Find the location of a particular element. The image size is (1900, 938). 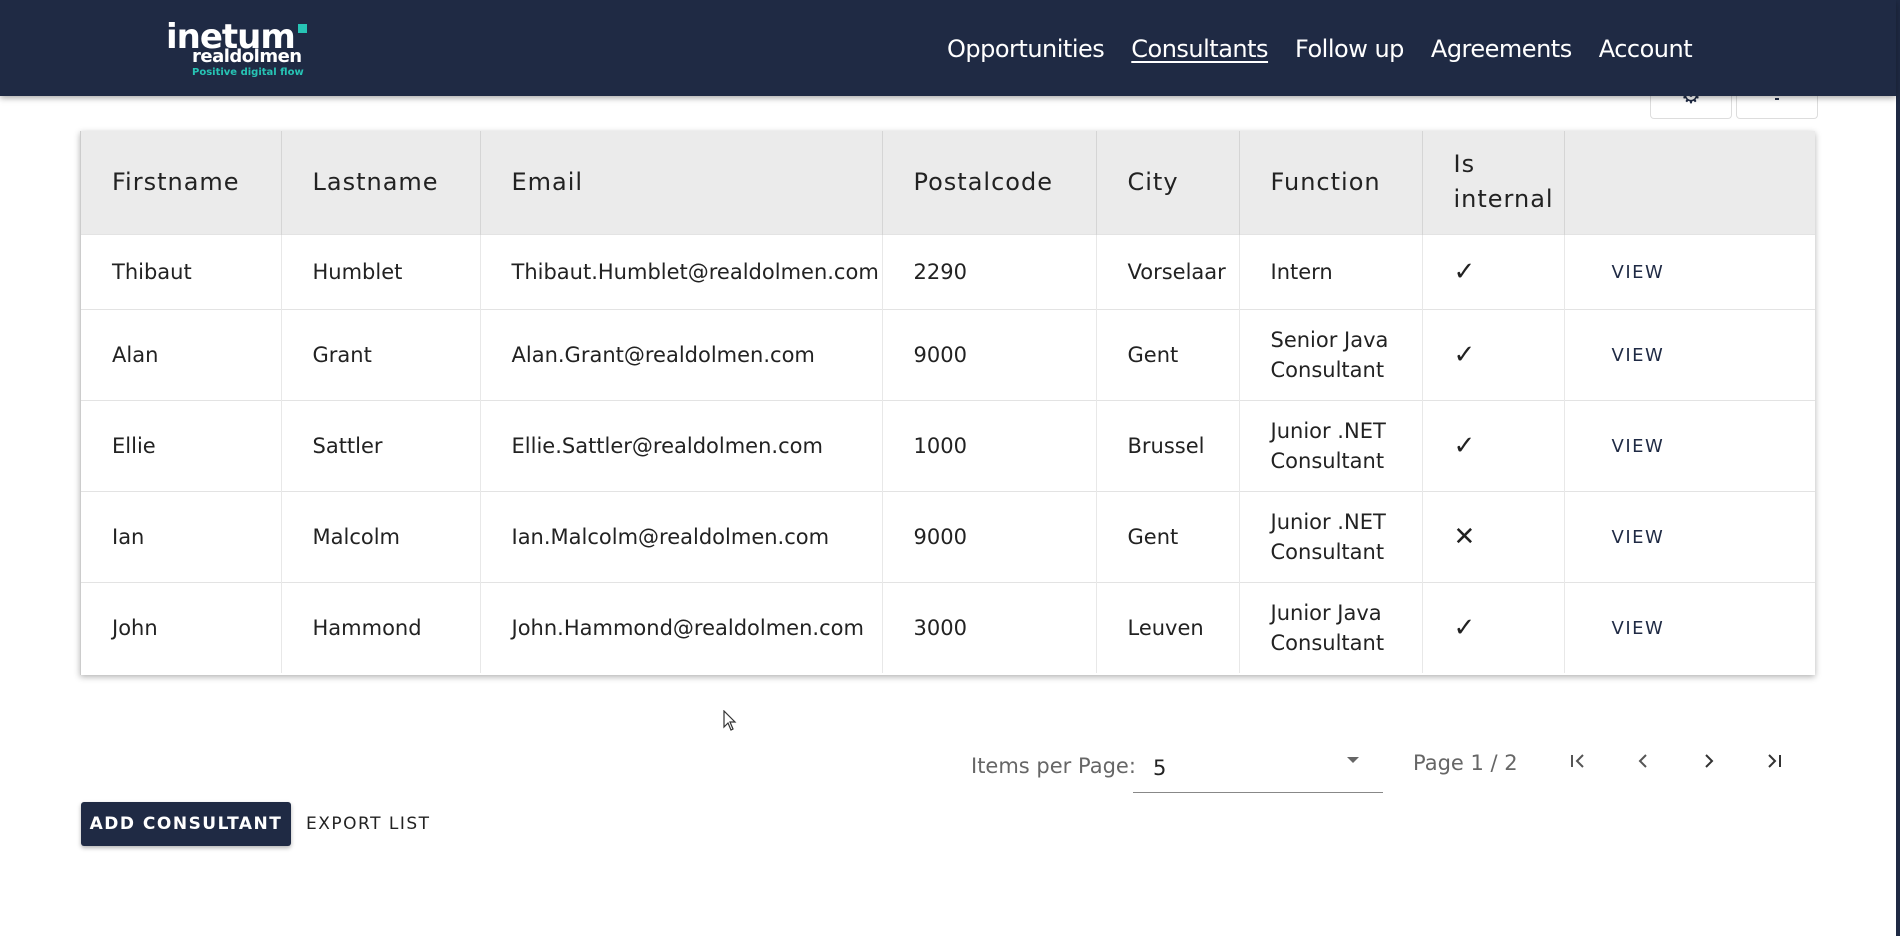

first-page-icon is located at coordinates (1577, 761).